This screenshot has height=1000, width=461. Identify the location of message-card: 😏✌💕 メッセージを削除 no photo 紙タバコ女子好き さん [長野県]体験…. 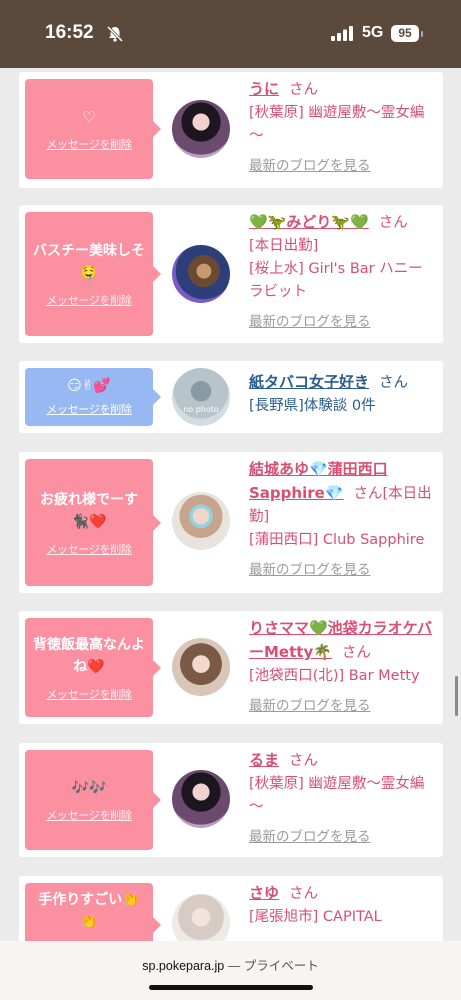
(231, 397).